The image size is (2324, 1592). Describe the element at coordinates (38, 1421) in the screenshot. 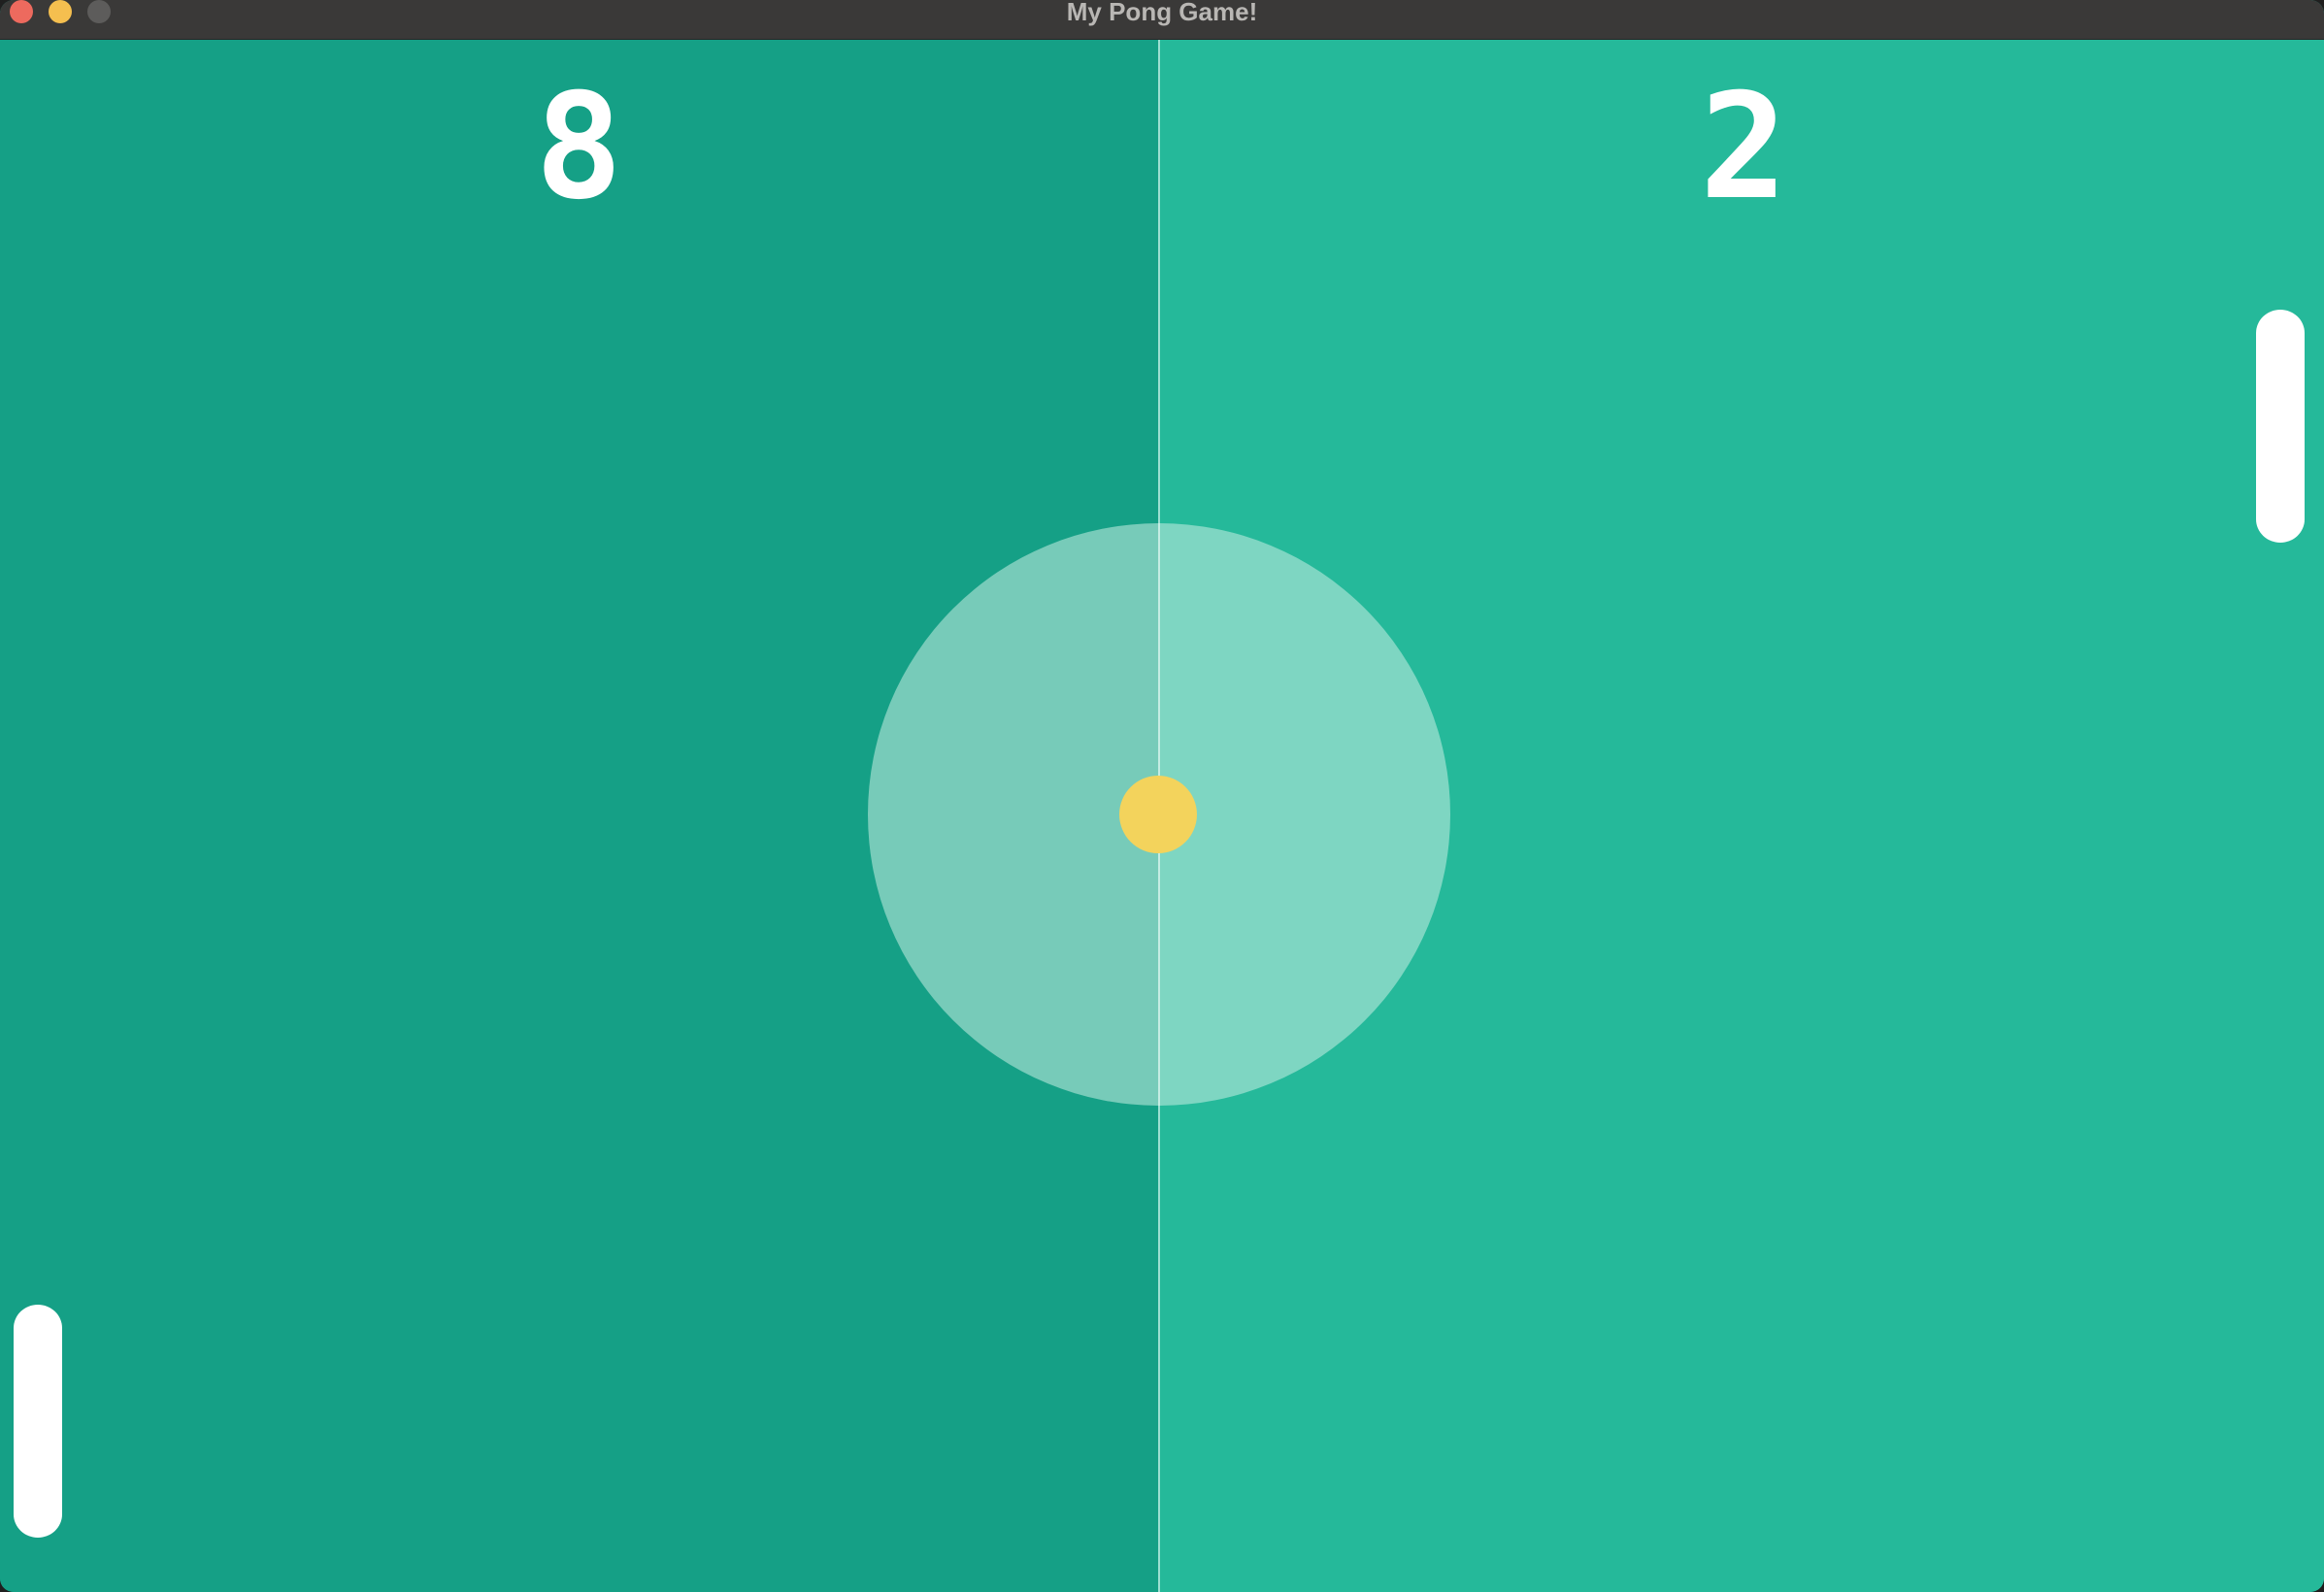

I see `left-paddle` at that location.